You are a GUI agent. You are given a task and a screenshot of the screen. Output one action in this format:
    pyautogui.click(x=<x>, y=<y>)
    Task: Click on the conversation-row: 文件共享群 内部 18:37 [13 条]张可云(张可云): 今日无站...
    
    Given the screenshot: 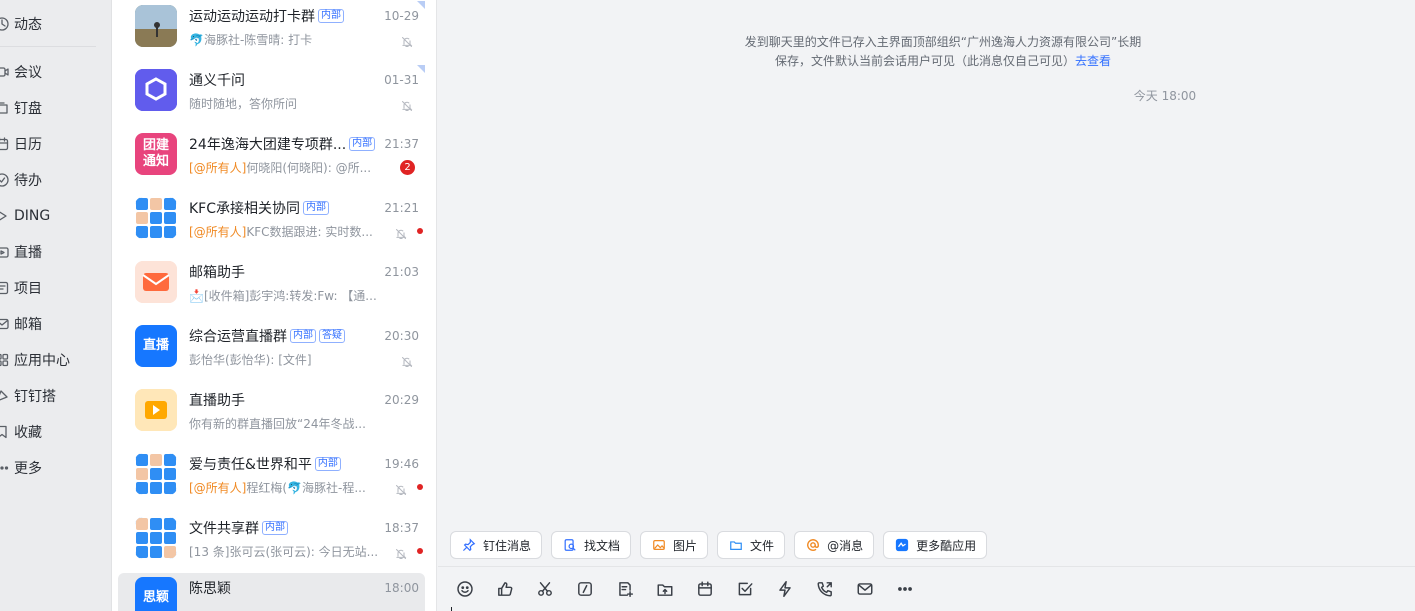 What is the action you would take?
    pyautogui.click(x=271, y=545)
    